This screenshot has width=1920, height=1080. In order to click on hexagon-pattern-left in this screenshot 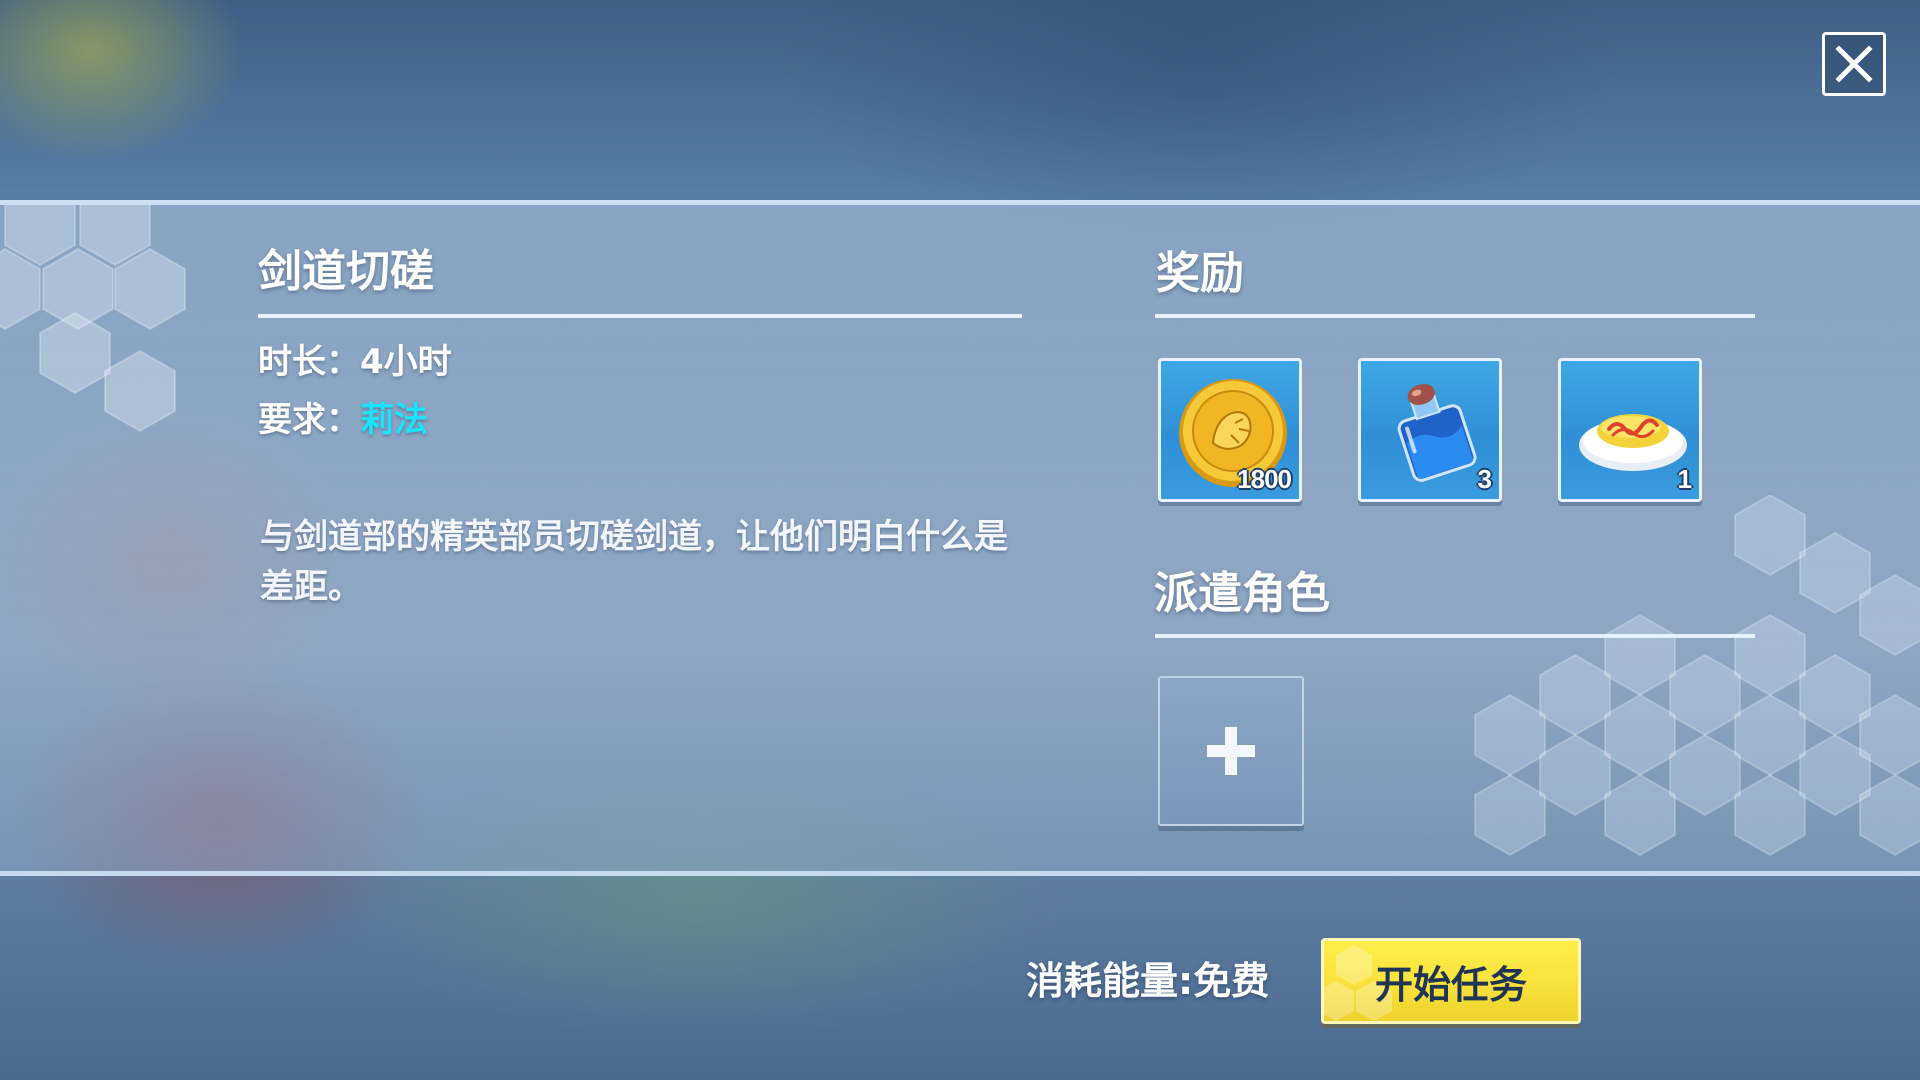, I will do `click(93, 319)`.